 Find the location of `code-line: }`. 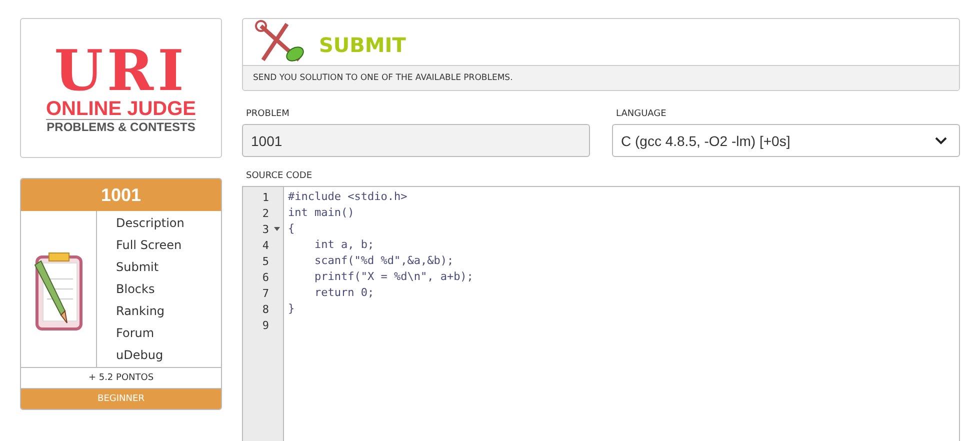

code-line: } is located at coordinates (291, 309).